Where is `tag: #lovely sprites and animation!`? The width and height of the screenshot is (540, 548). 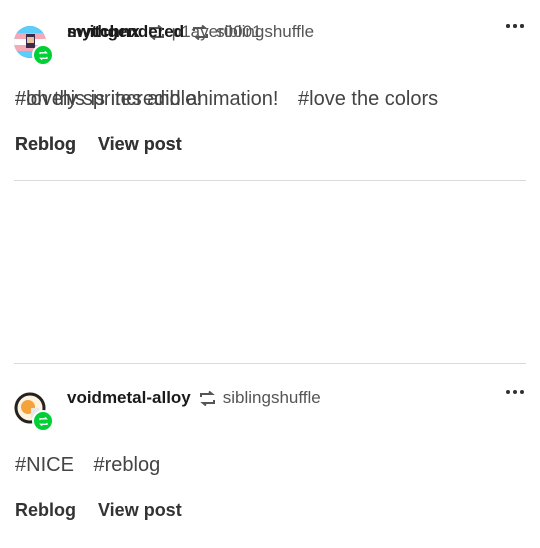
tag: #lovely sprites and animation! is located at coordinates (146, 99).